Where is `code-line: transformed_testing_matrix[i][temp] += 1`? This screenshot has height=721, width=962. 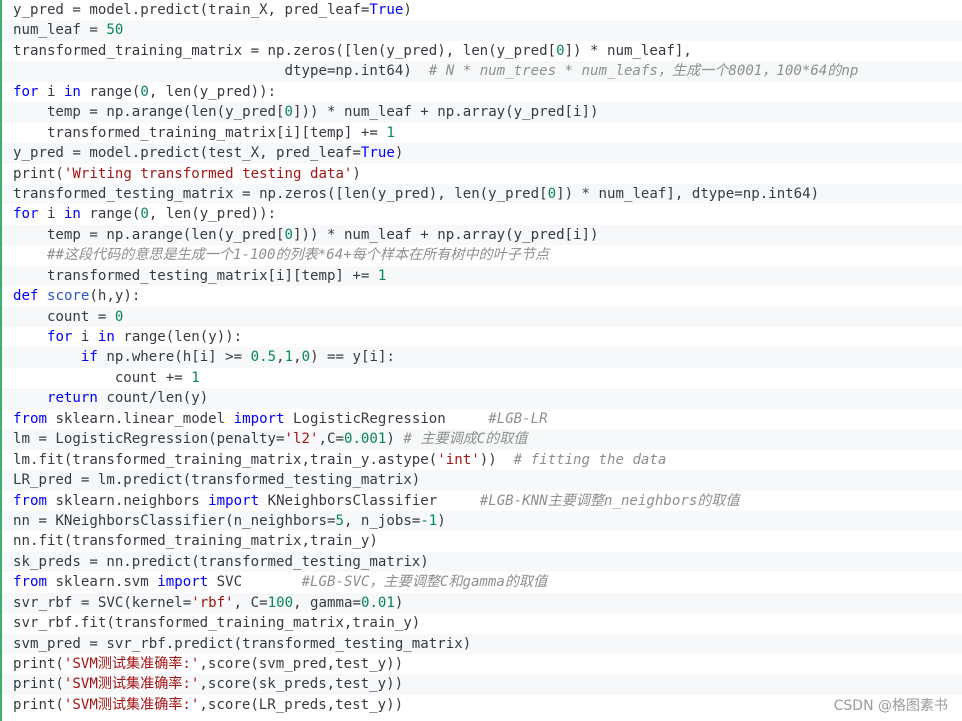 code-line: transformed_testing_matrix[i][temp] += 1 is located at coordinates (482, 276).